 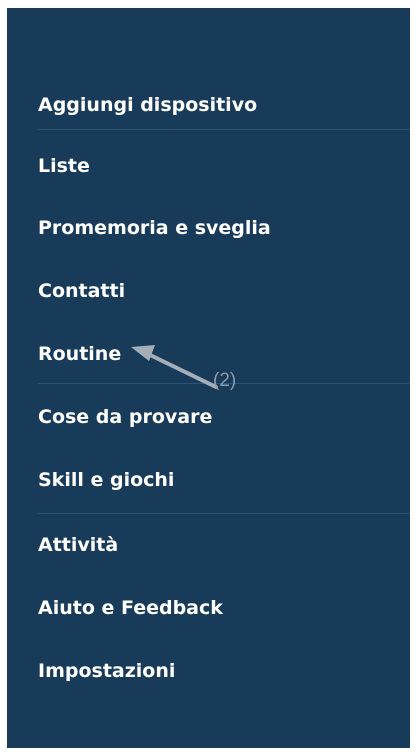 What do you see at coordinates (218, 545) in the screenshot?
I see `menu-item-attivita: Attività` at bounding box center [218, 545].